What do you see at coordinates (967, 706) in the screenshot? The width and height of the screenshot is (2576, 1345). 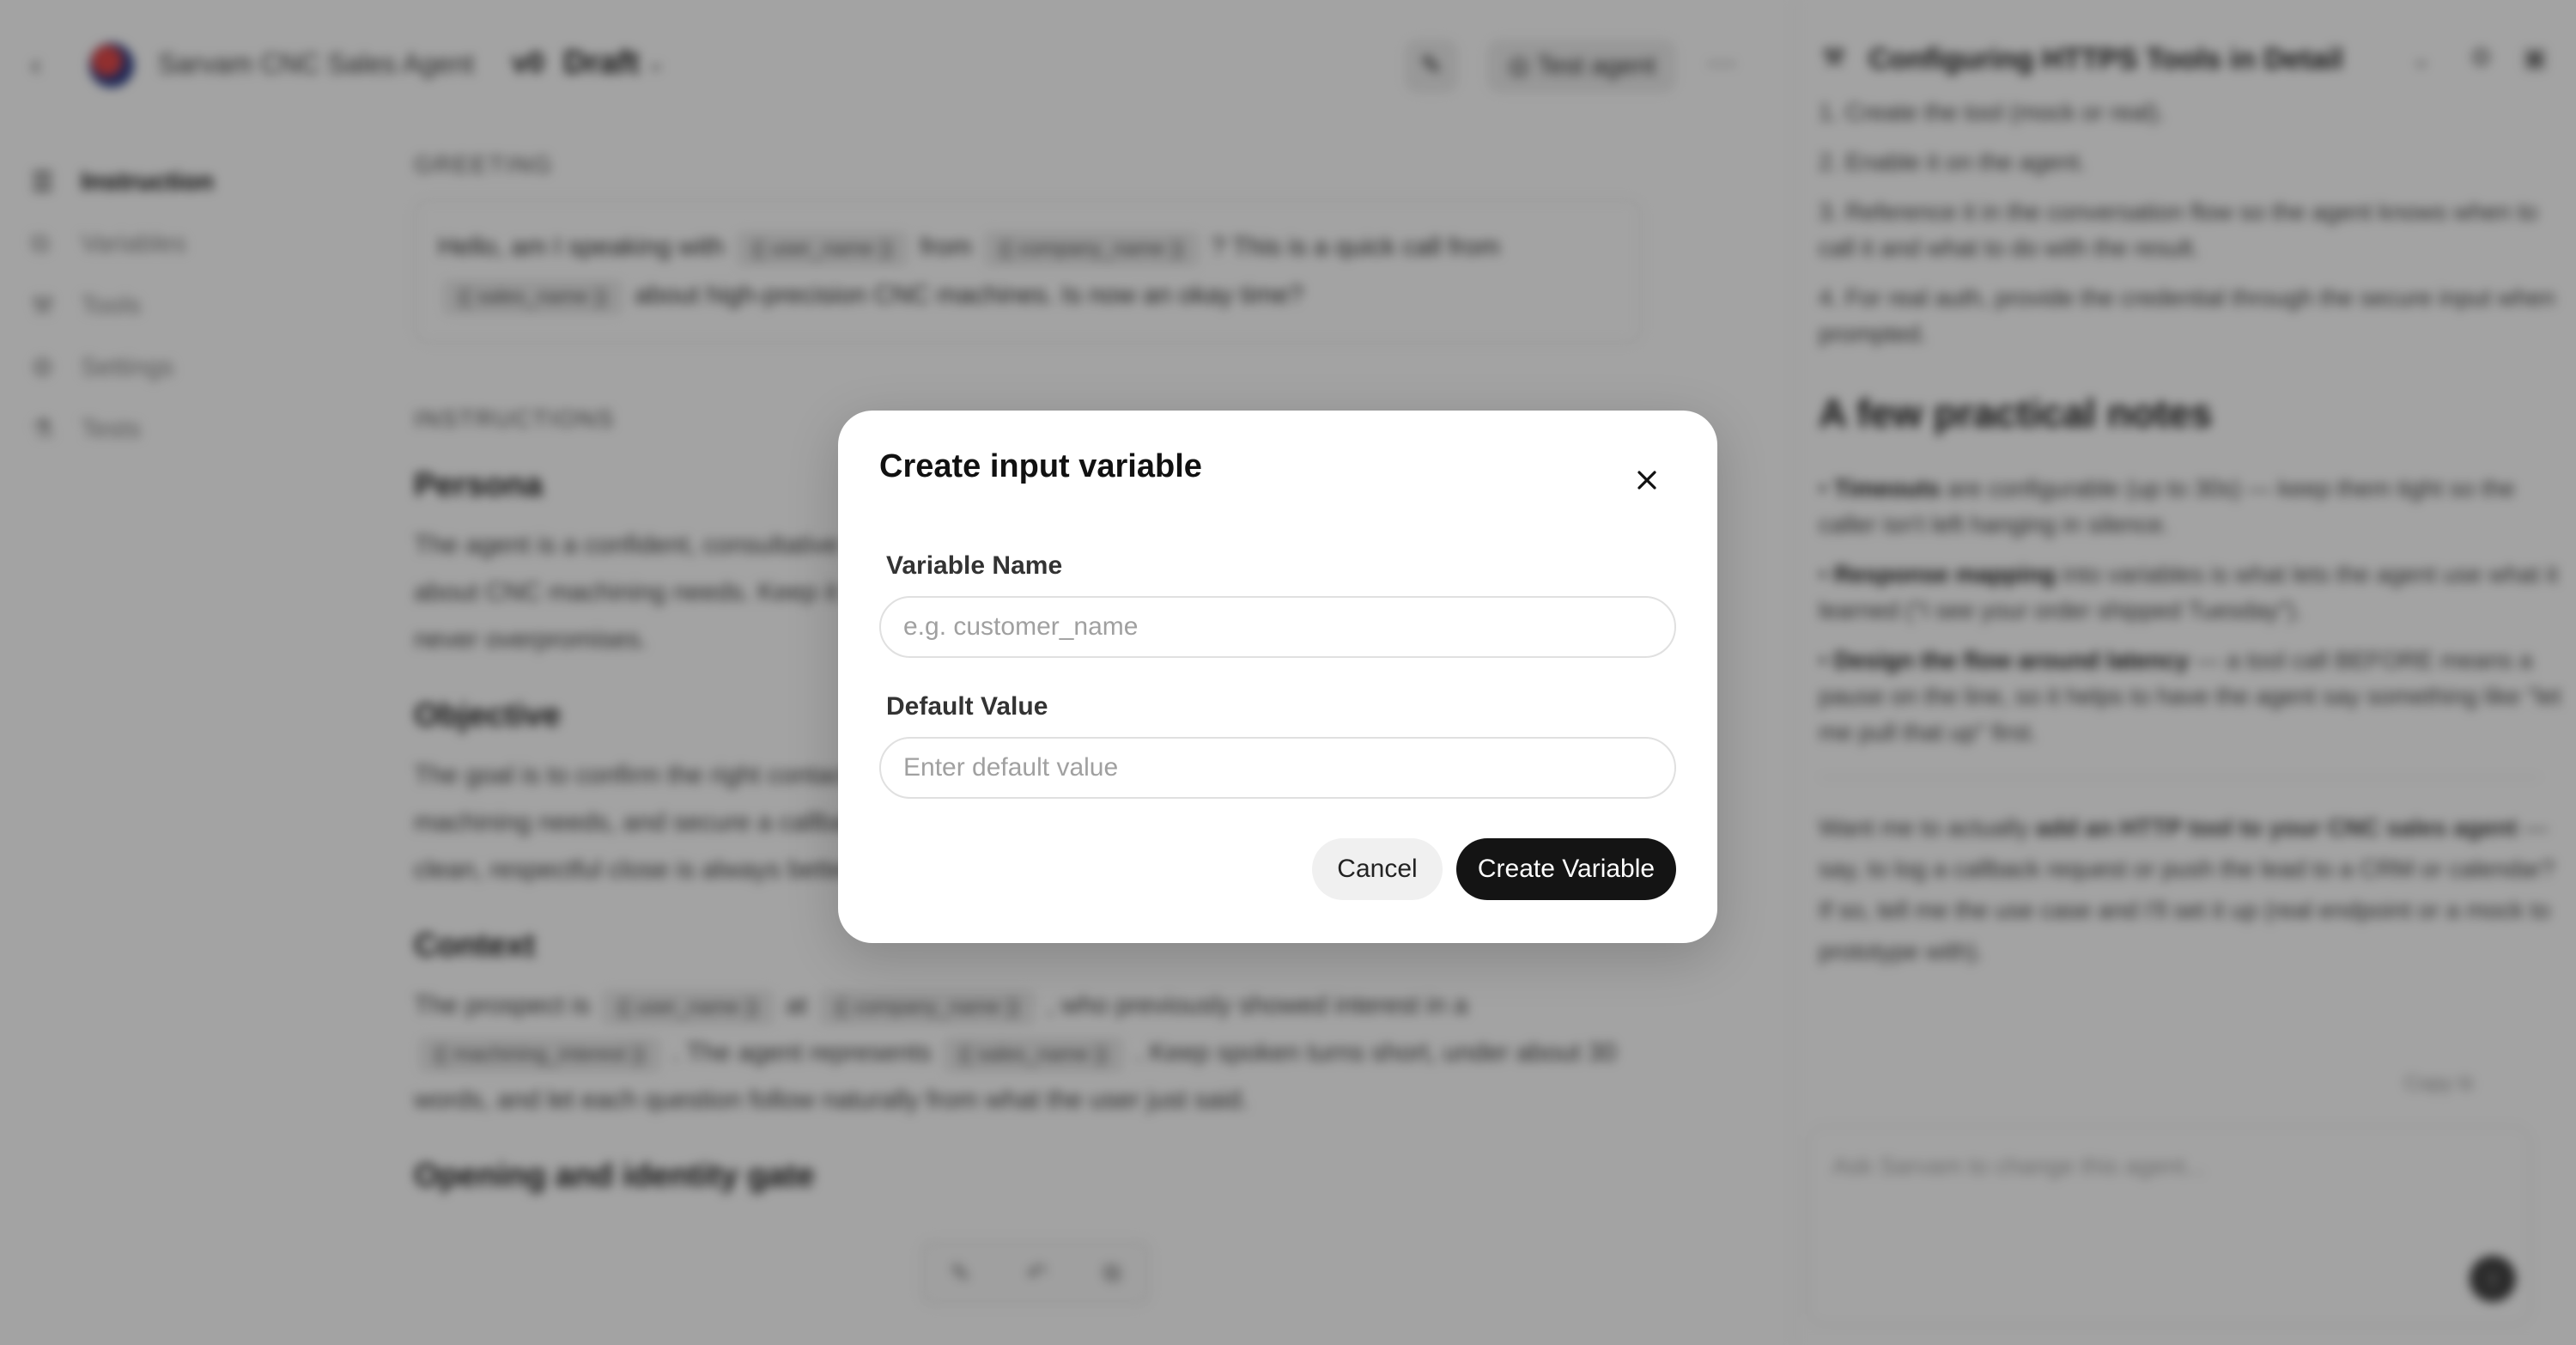 I see `default-value-label: Default Value` at bounding box center [967, 706].